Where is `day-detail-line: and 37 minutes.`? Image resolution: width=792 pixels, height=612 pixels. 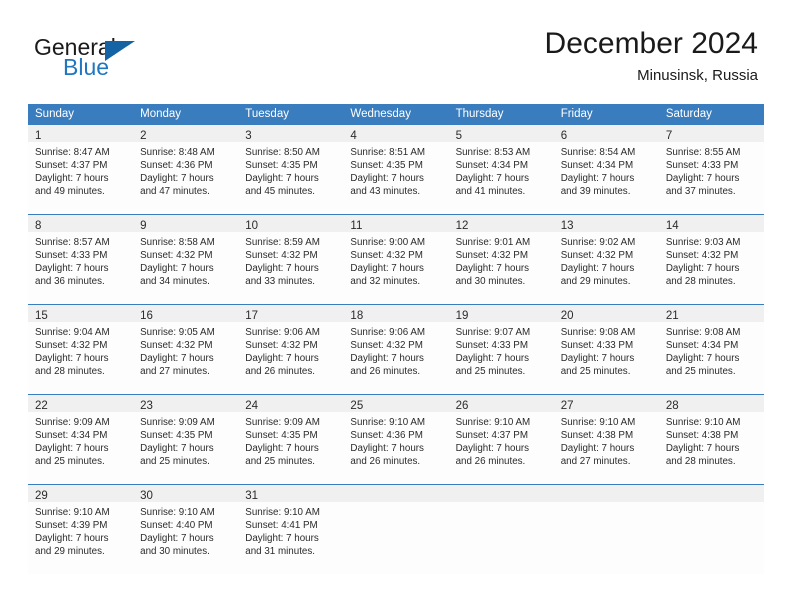
day-detail-line: and 37 minutes. is located at coordinates (700, 192).